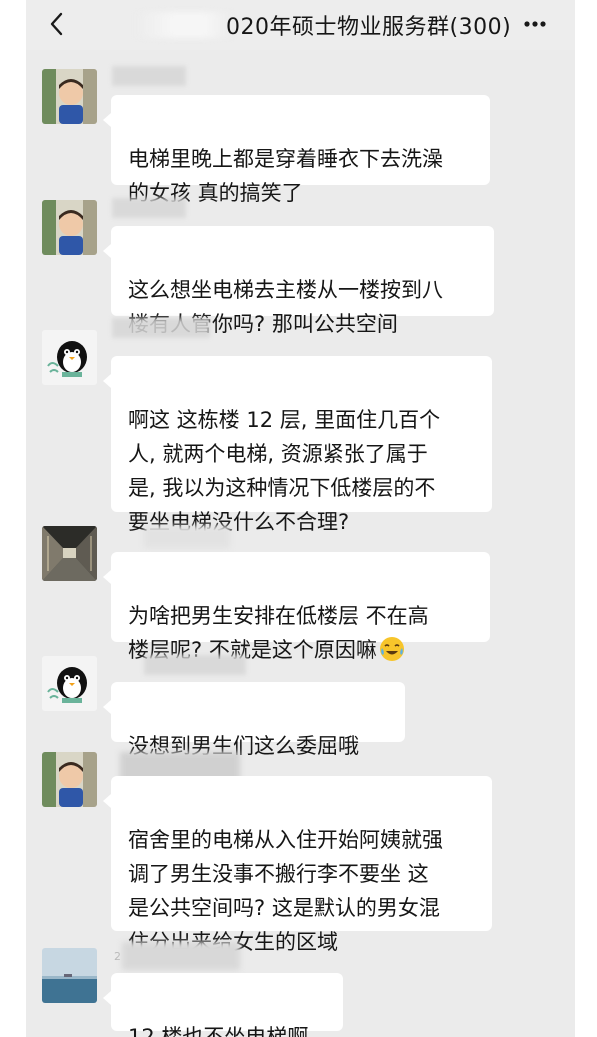  Describe the element at coordinates (535, 24) in the screenshot. I see `more-horizontal-icon` at that location.